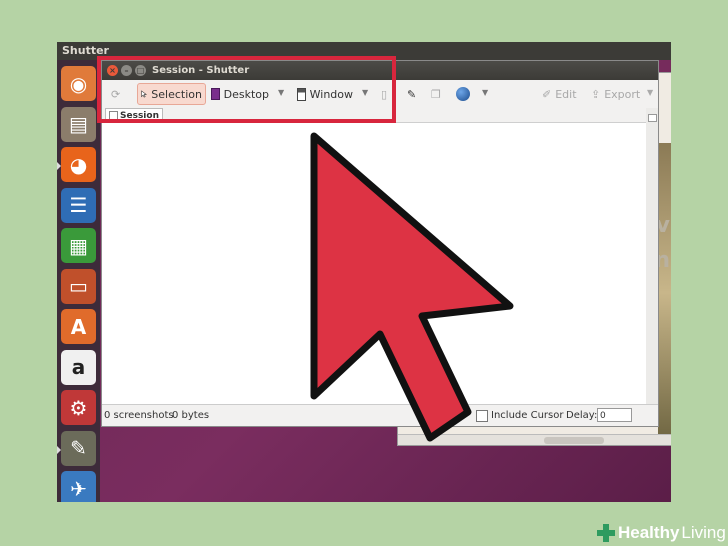 This screenshot has width=728, height=546. Describe the element at coordinates (78, 367) in the screenshot. I see `amazon-icon: a` at that location.